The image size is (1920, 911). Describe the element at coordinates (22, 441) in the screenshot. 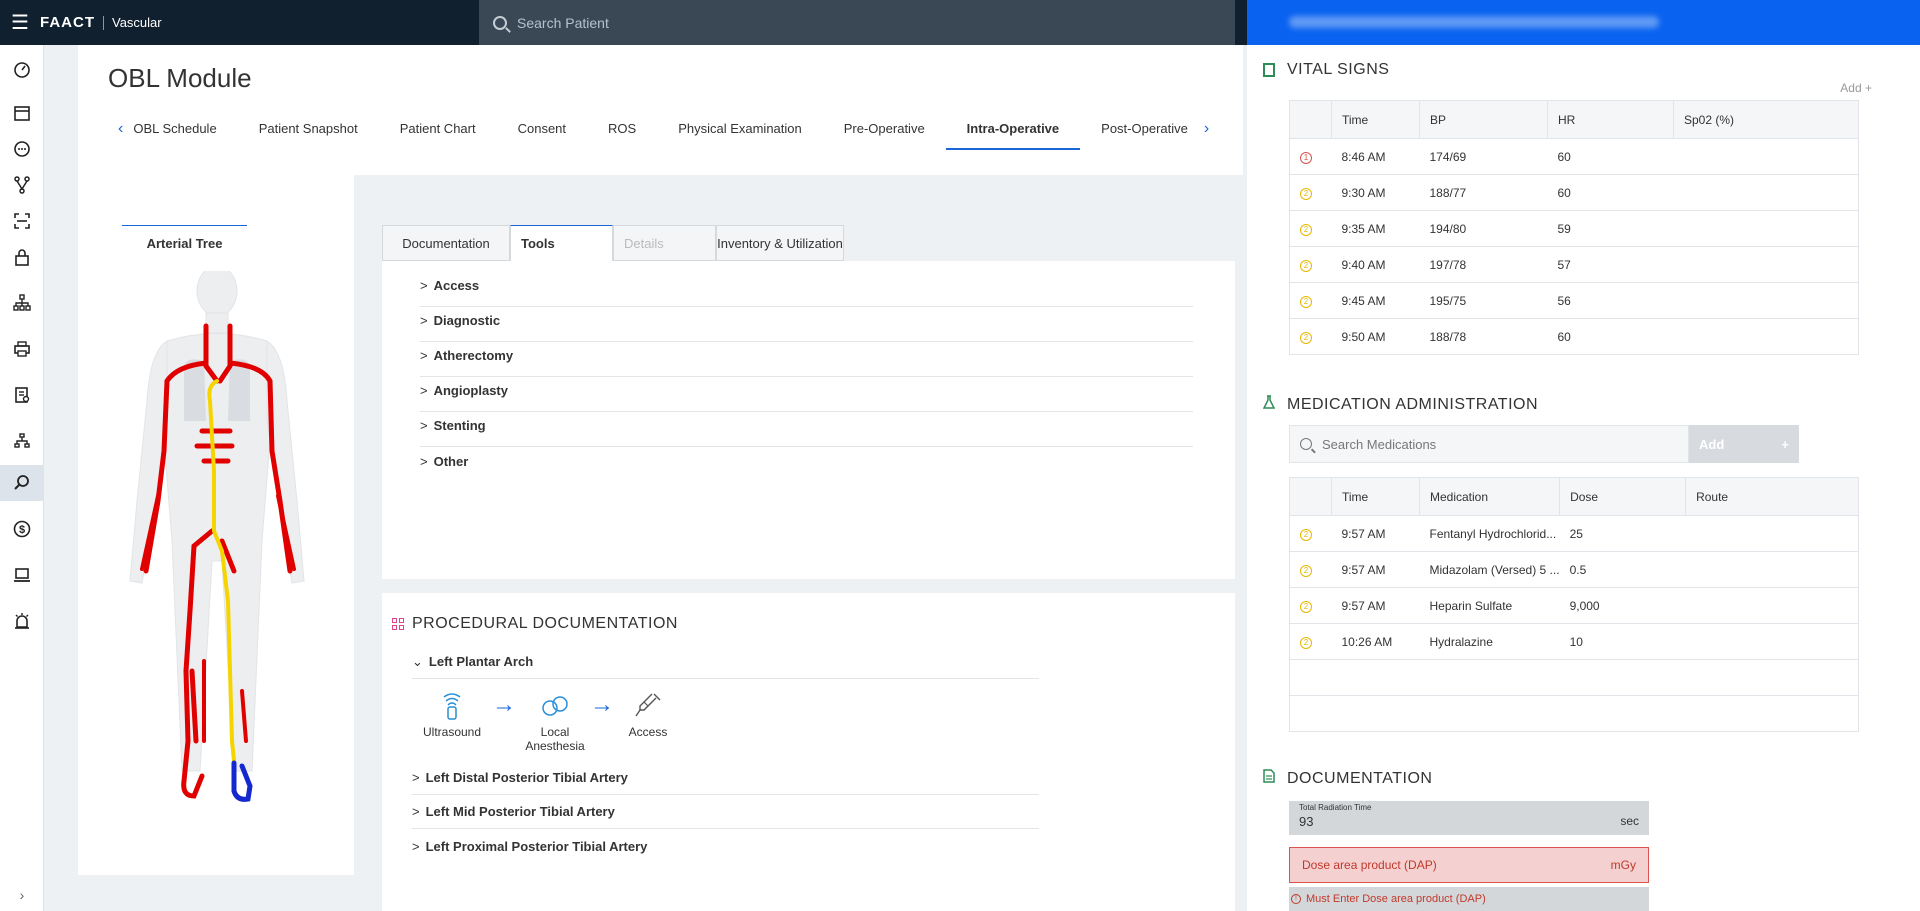

I see `org-icon` at that location.